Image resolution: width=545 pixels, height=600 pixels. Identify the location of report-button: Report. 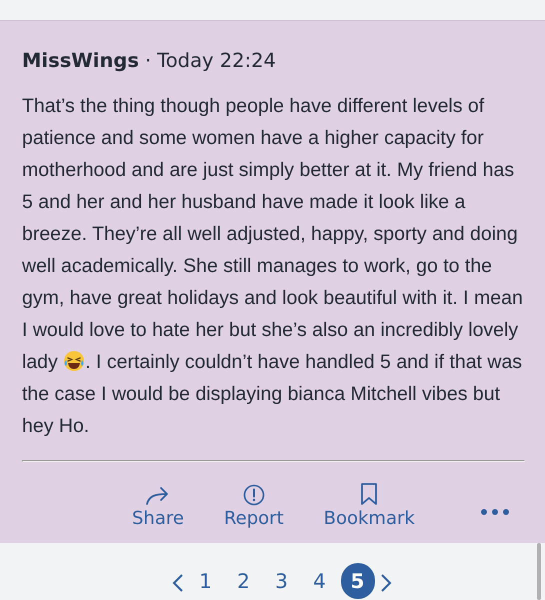
(254, 506).